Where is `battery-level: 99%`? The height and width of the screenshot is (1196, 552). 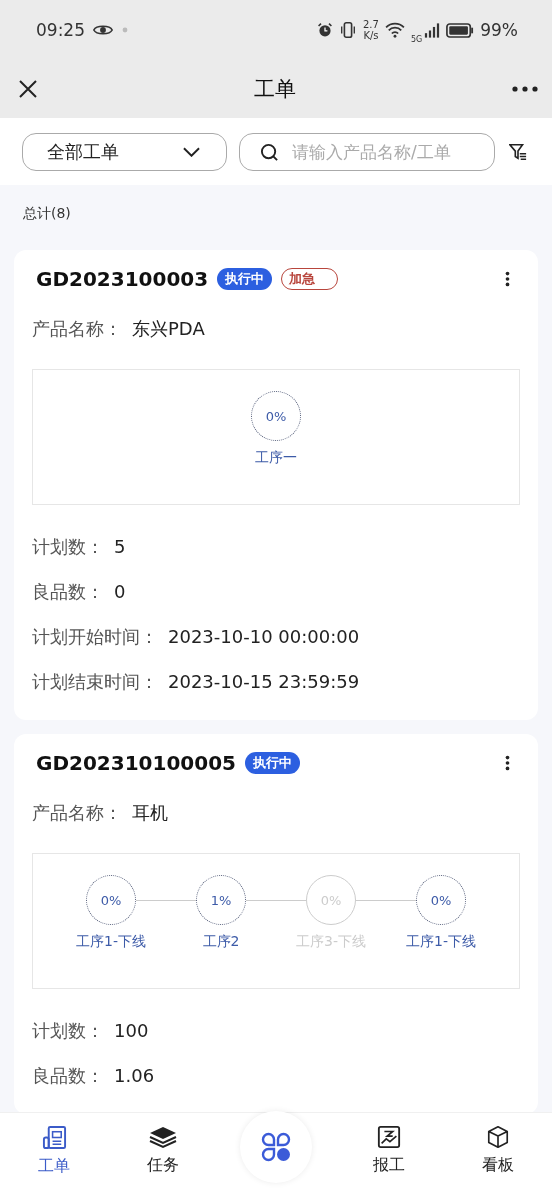
battery-level: 99% is located at coordinates (499, 30).